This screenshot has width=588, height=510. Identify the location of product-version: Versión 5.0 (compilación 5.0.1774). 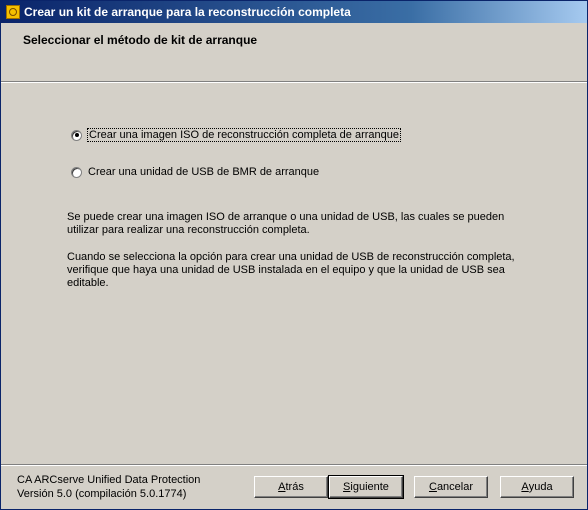
(102, 494).